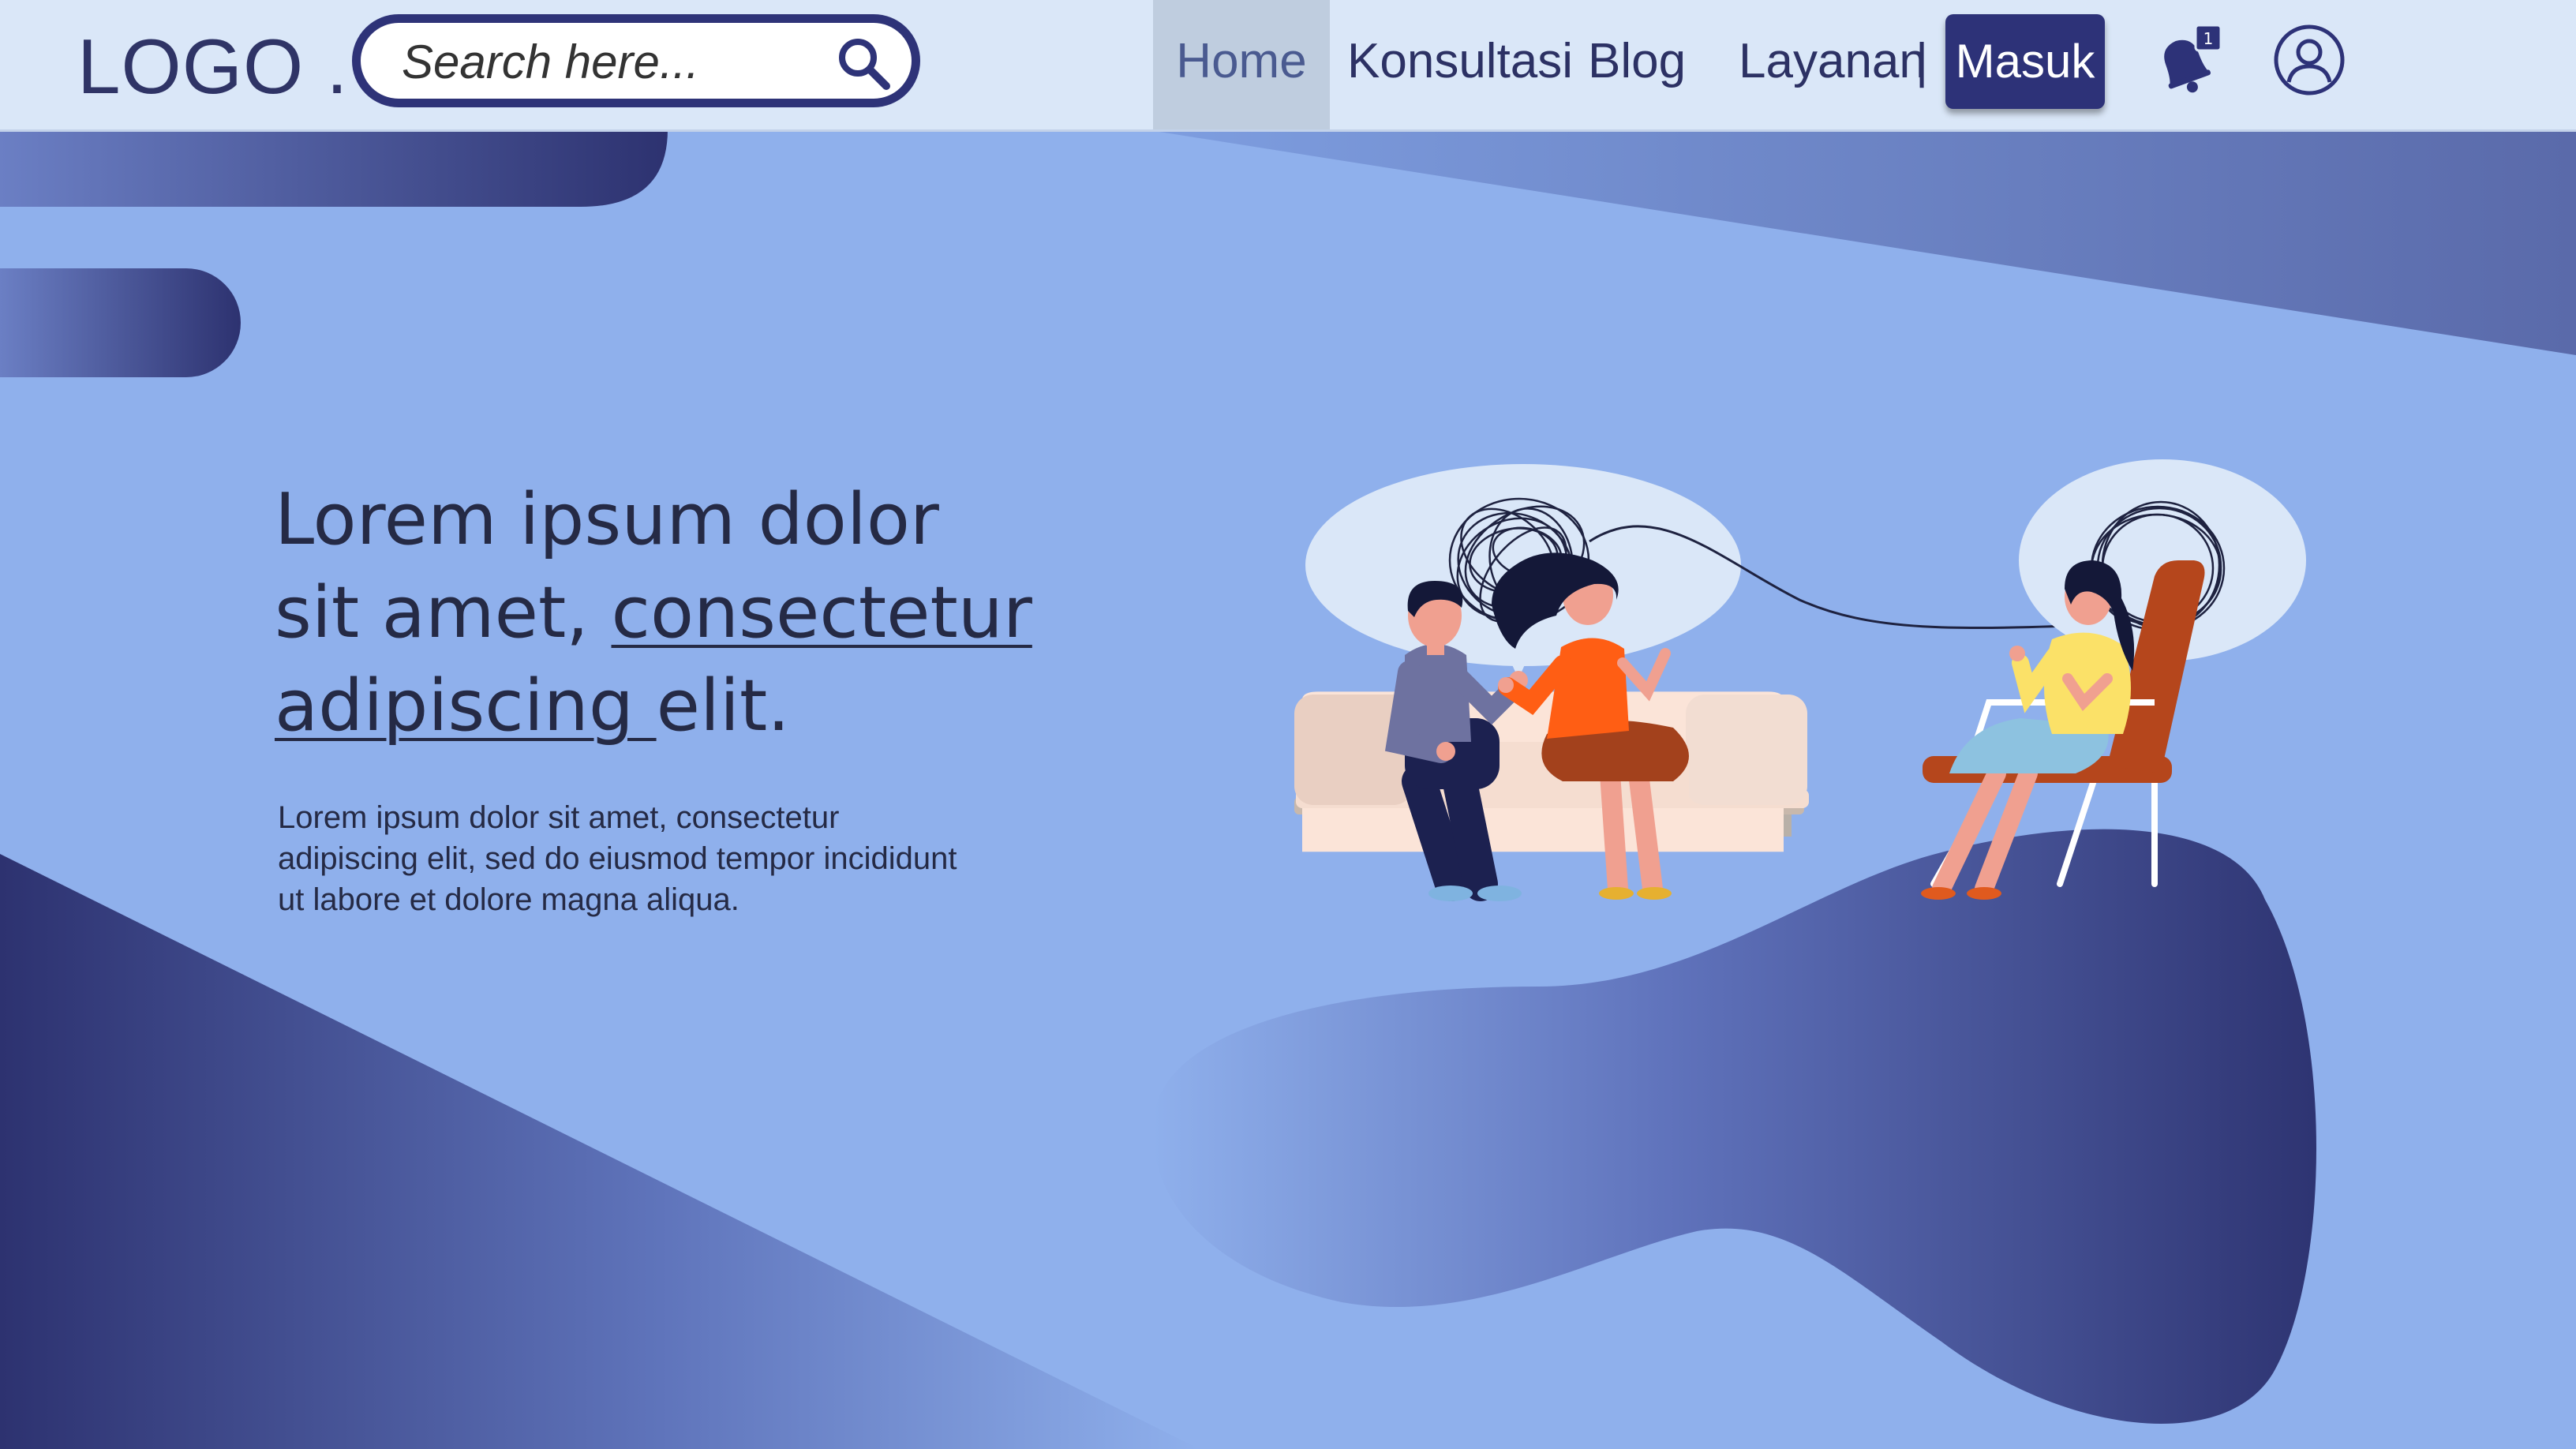 This screenshot has width=2576, height=1449. Describe the element at coordinates (1460, 64) in the screenshot. I see `nav-konsultasi: Konsultasi` at that location.